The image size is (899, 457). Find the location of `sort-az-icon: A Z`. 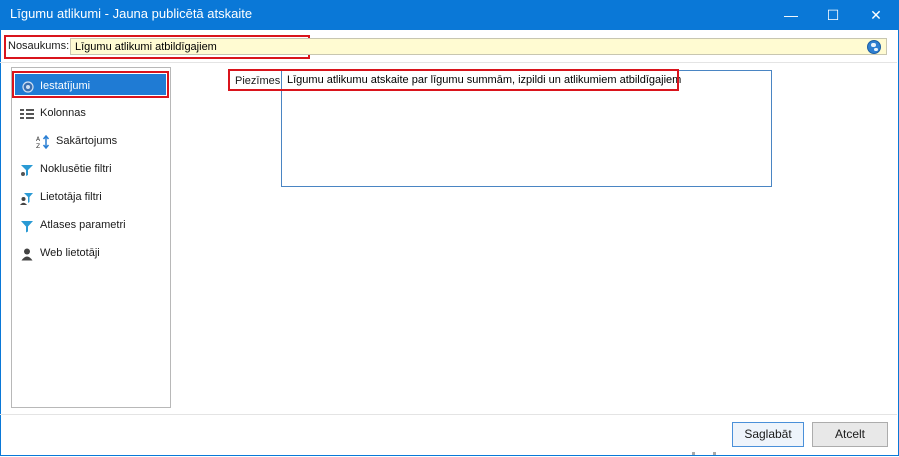

sort-az-icon: A Z is located at coordinates (43, 142).